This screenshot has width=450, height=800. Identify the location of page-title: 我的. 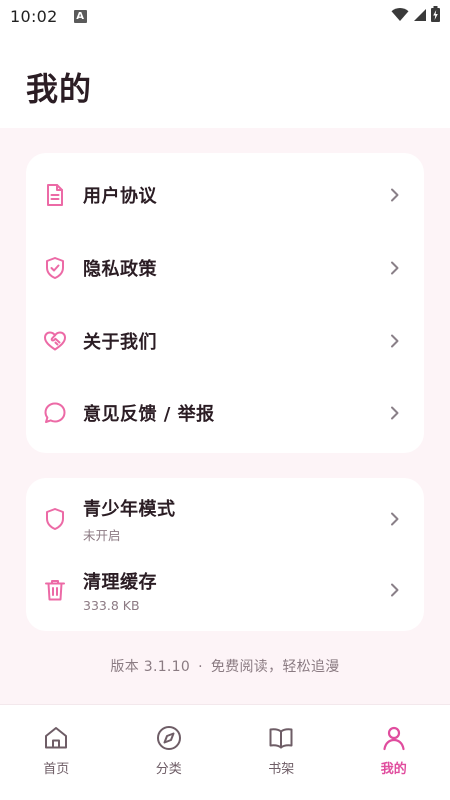
(59, 89).